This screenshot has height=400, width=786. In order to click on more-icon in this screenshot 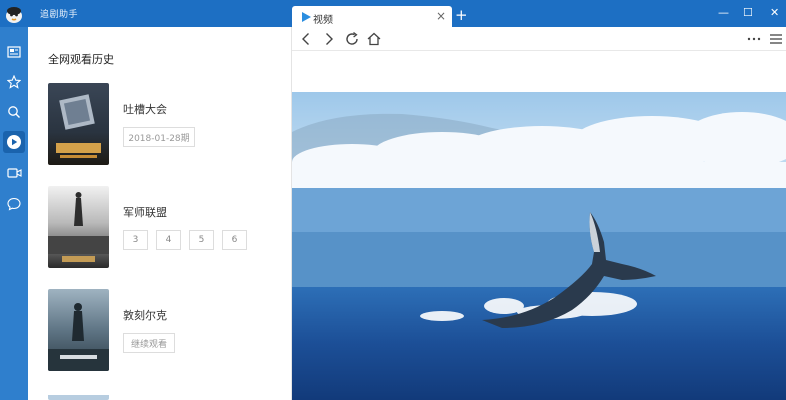, I will do `click(754, 39)`.